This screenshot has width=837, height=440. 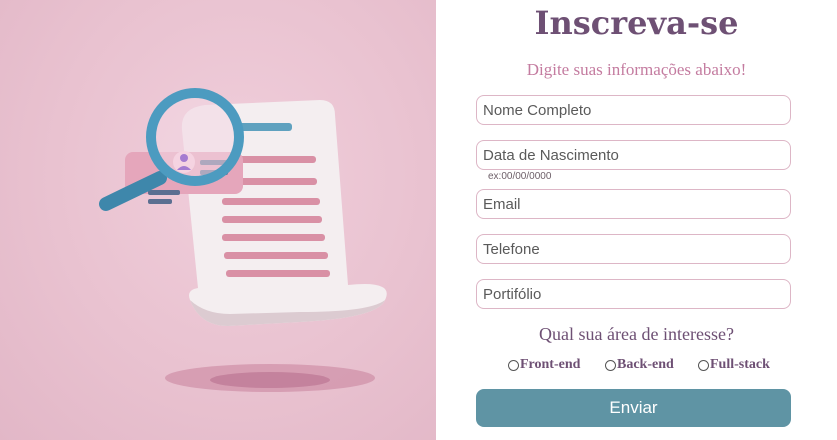 I want to click on radio-full-stack: Full-stack, so click(x=734, y=365).